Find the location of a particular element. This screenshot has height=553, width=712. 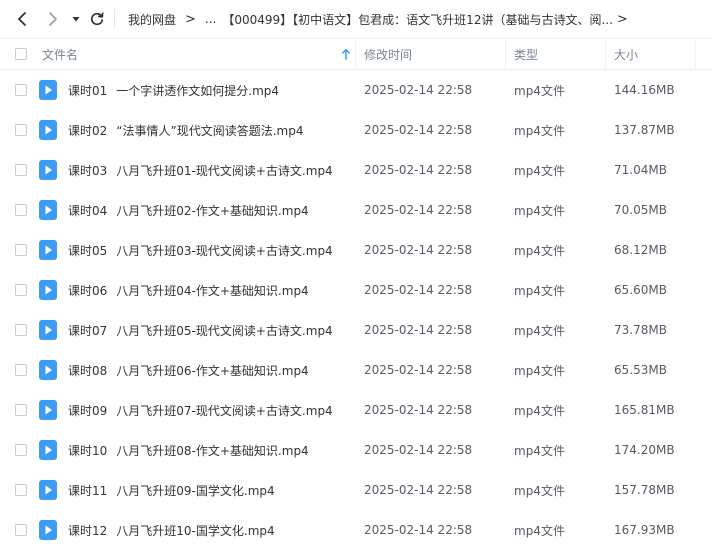

file-name: 课时01 一个字讲透作文如何提分.mp4 is located at coordinates (173, 90).